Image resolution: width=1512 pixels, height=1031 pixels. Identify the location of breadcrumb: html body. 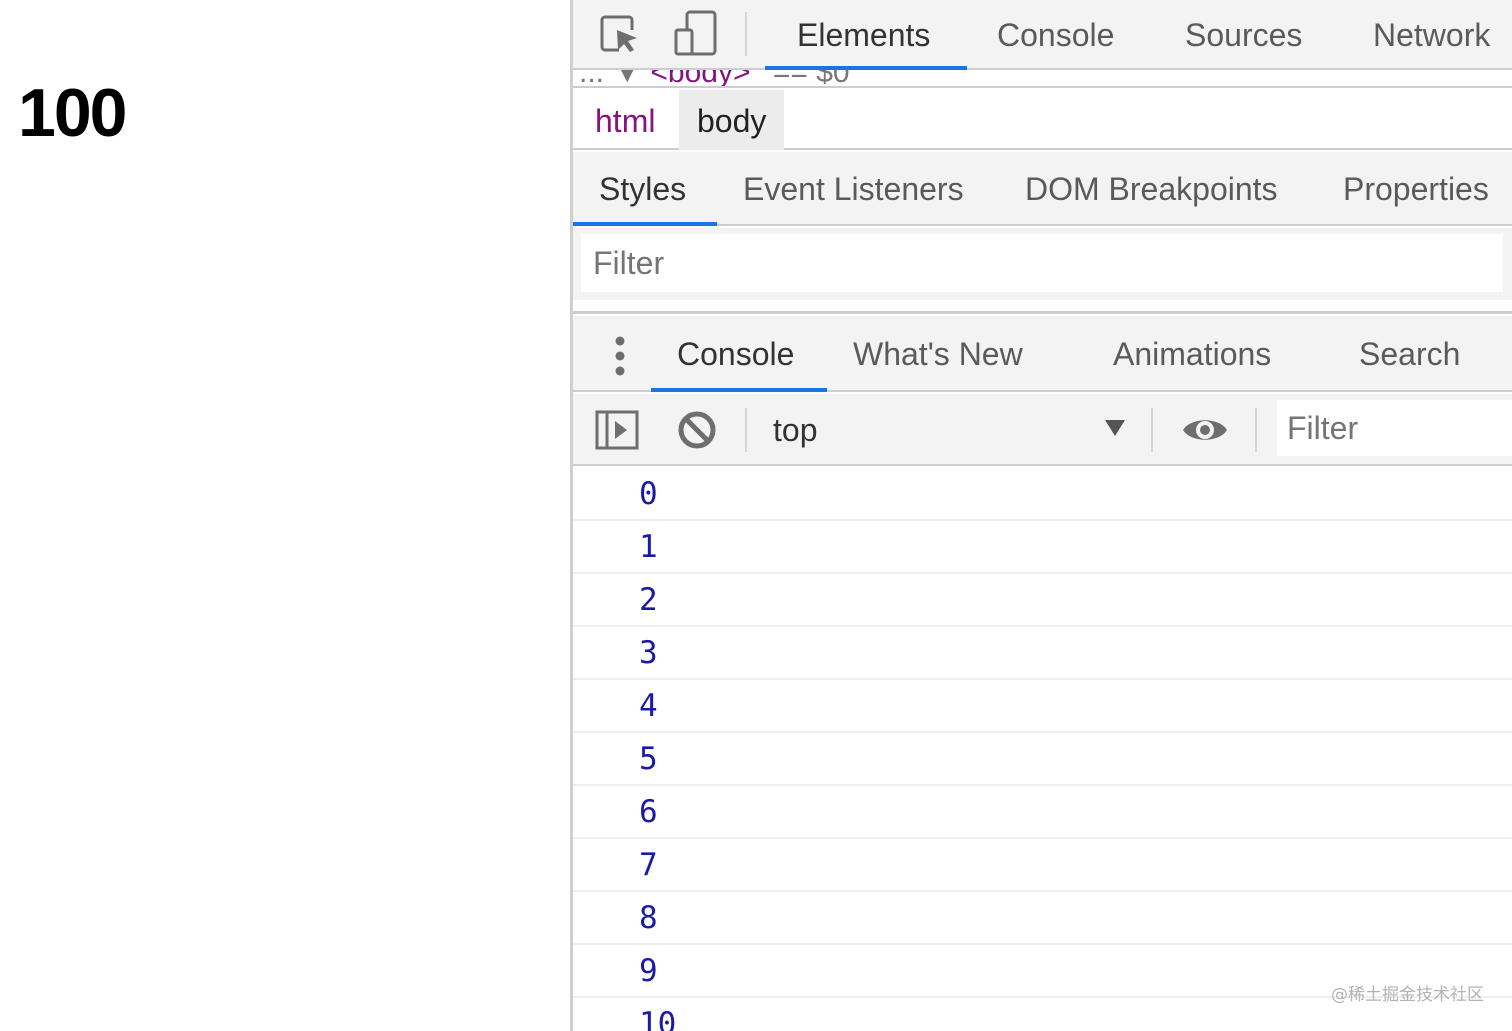
(1042, 120).